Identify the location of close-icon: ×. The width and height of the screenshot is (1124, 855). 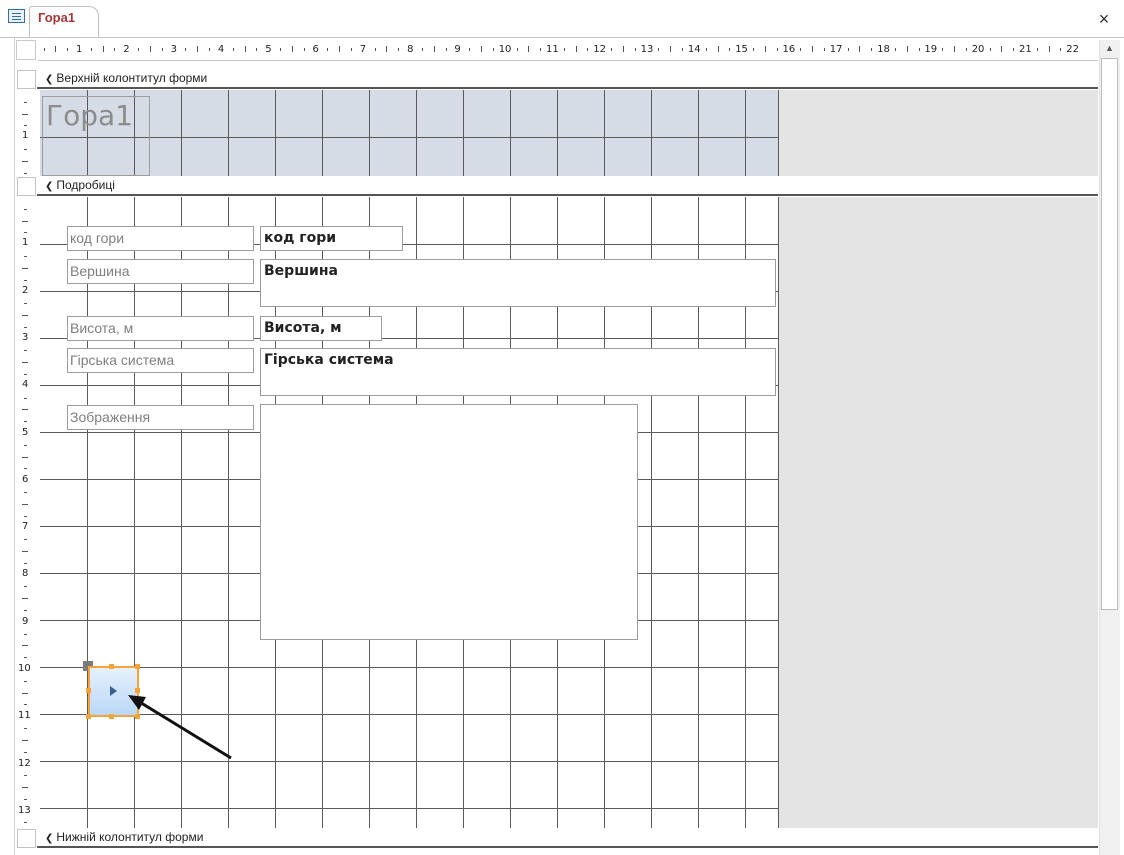
(1104, 20).